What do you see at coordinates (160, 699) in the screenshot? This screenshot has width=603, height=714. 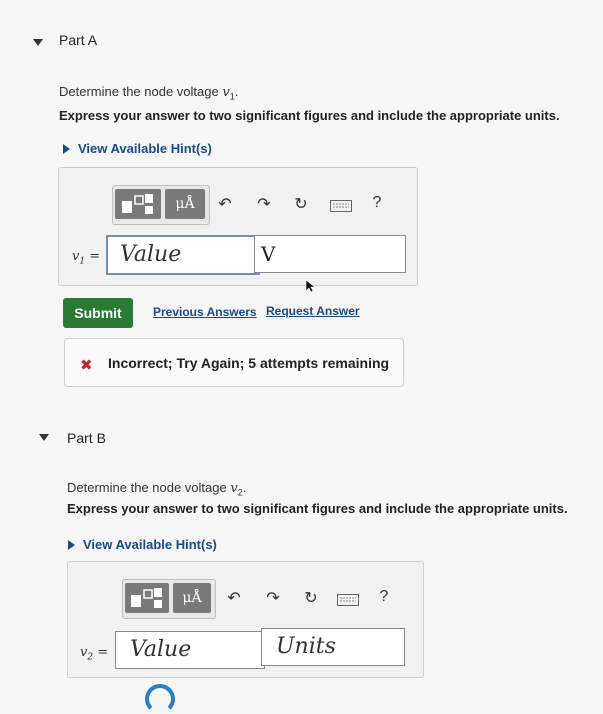 I see `loading-spinner-icon` at bounding box center [160, 699].